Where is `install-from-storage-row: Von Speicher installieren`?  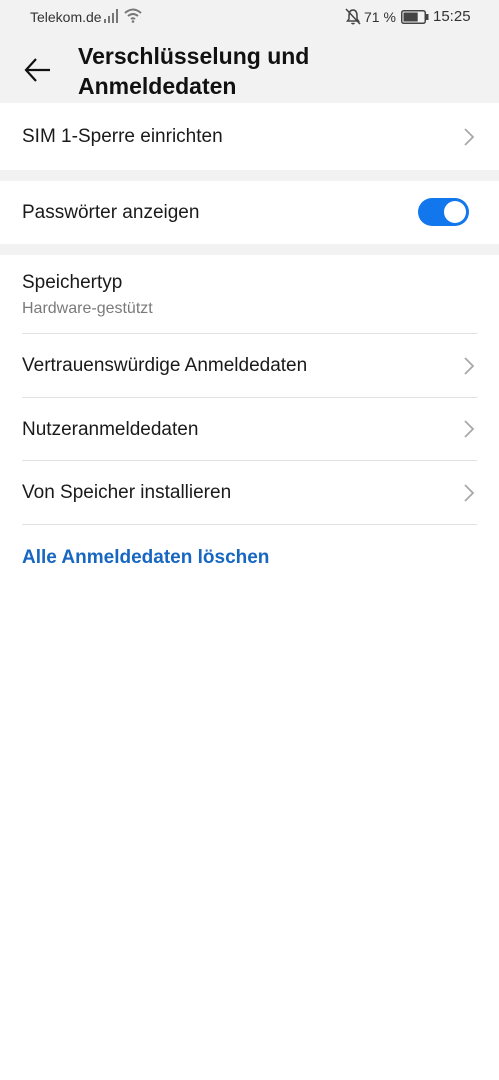
install-from-storage-row: Von Speicher installieren is located at coordinates (249, 492).